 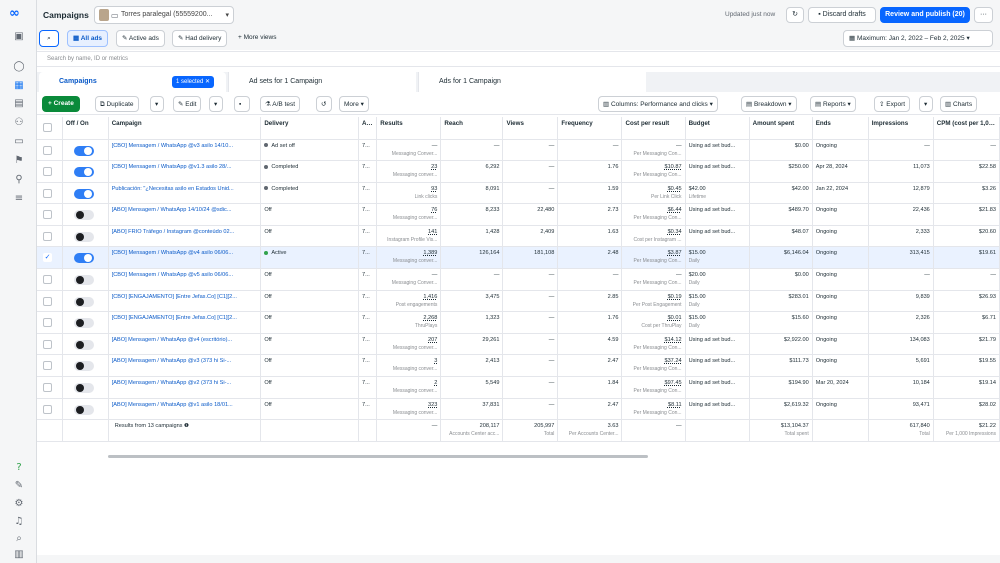 What do you see at coordinates (434, 189) in the screenshot?
I see `value-results: 93` at bounding box center [434, 189].